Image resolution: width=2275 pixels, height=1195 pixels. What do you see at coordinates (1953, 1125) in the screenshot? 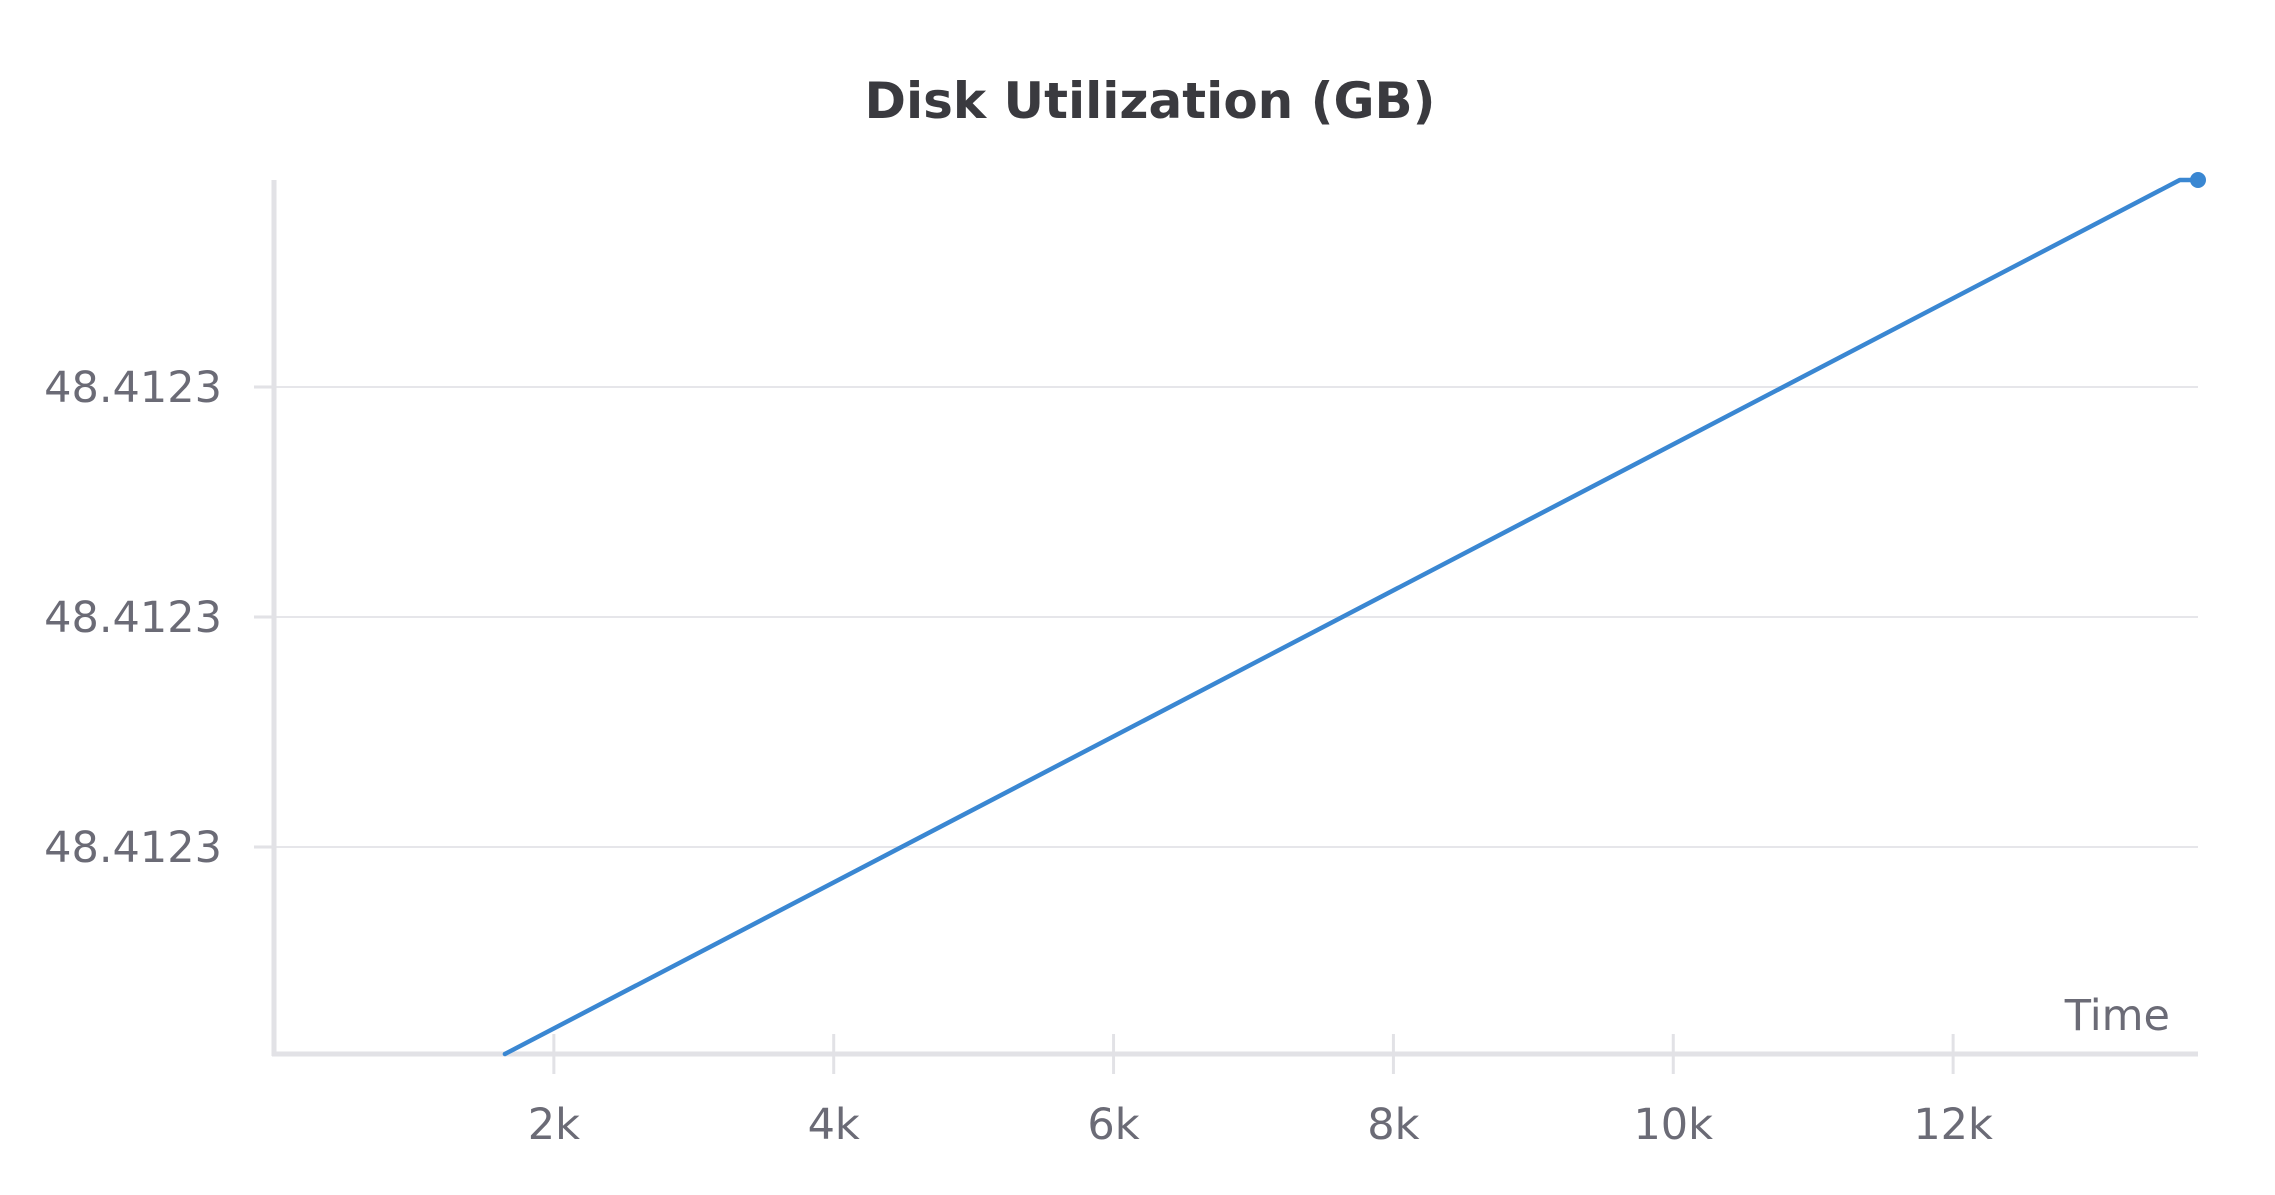
I see `x-tick-label-5: 12k` at bounding box center [1953, 1125].